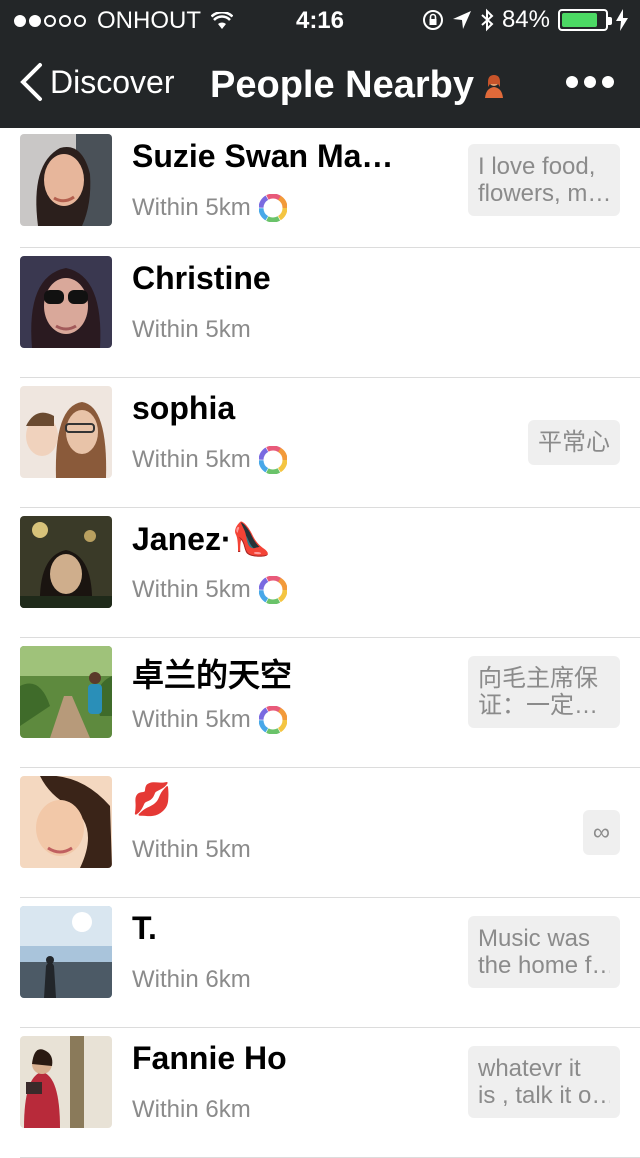 This screenshot has height=1158, width=640. I want to click on whats-up-line: ∞, so click(601, 832).